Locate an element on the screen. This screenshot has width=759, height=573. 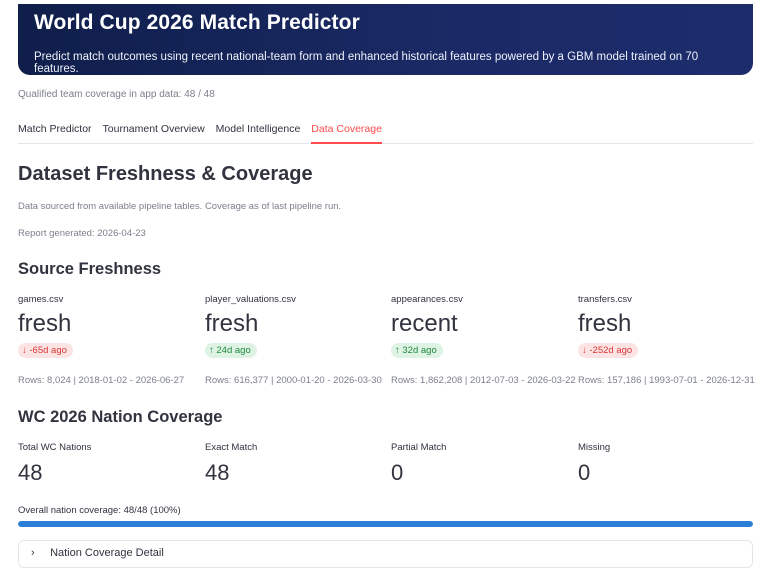
report-generated: Report generated: 2026-04-23 is located at coordinates (82, 233).